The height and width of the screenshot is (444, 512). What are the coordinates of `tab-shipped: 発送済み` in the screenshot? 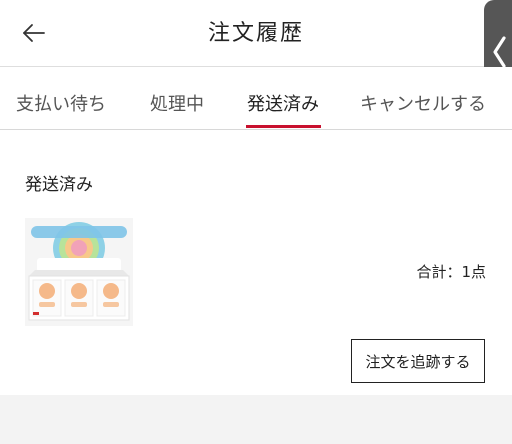 It's located at (283, 103).